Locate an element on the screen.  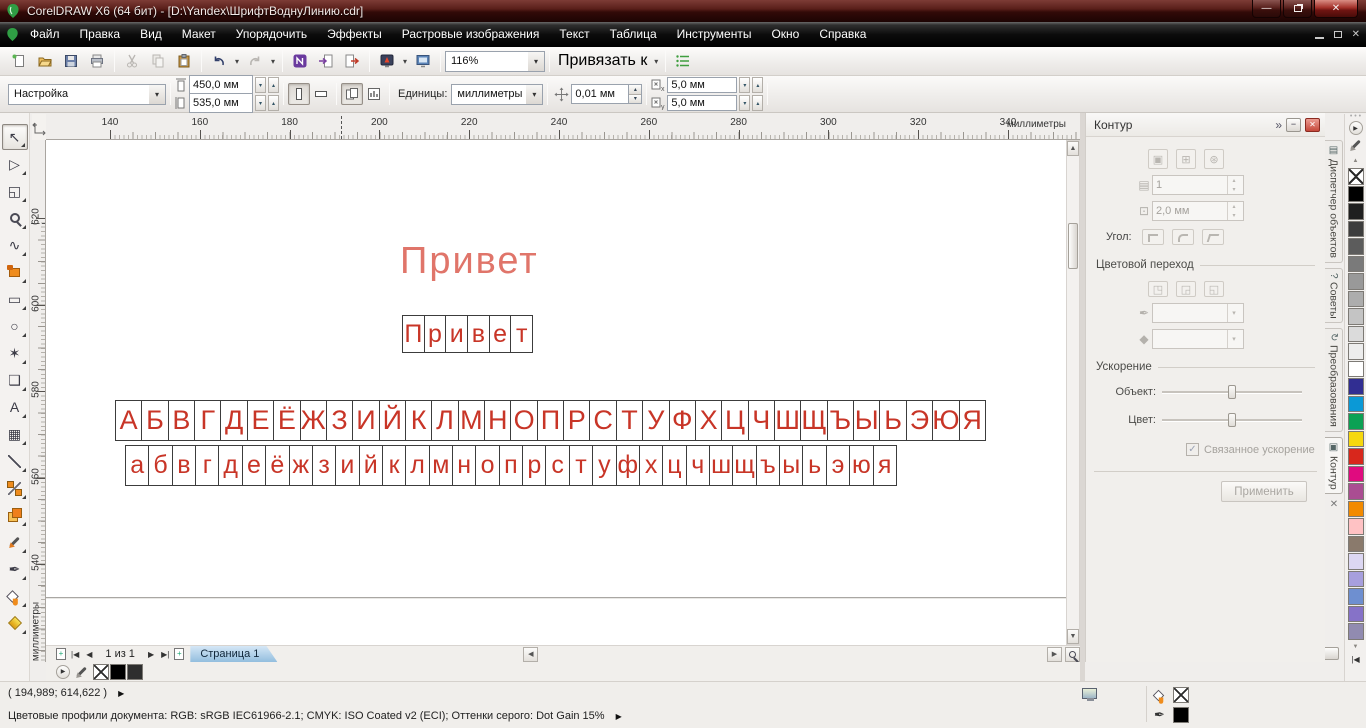
letter-cell: Щ is located at coordinates (814, 420).